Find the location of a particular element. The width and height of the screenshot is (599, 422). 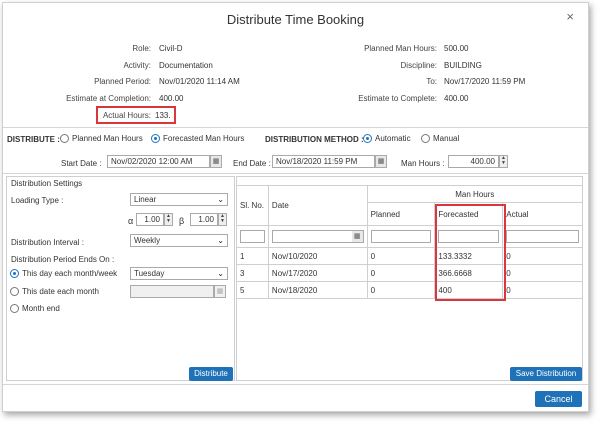

filter-actual-input is located at coordinates (542, 236).